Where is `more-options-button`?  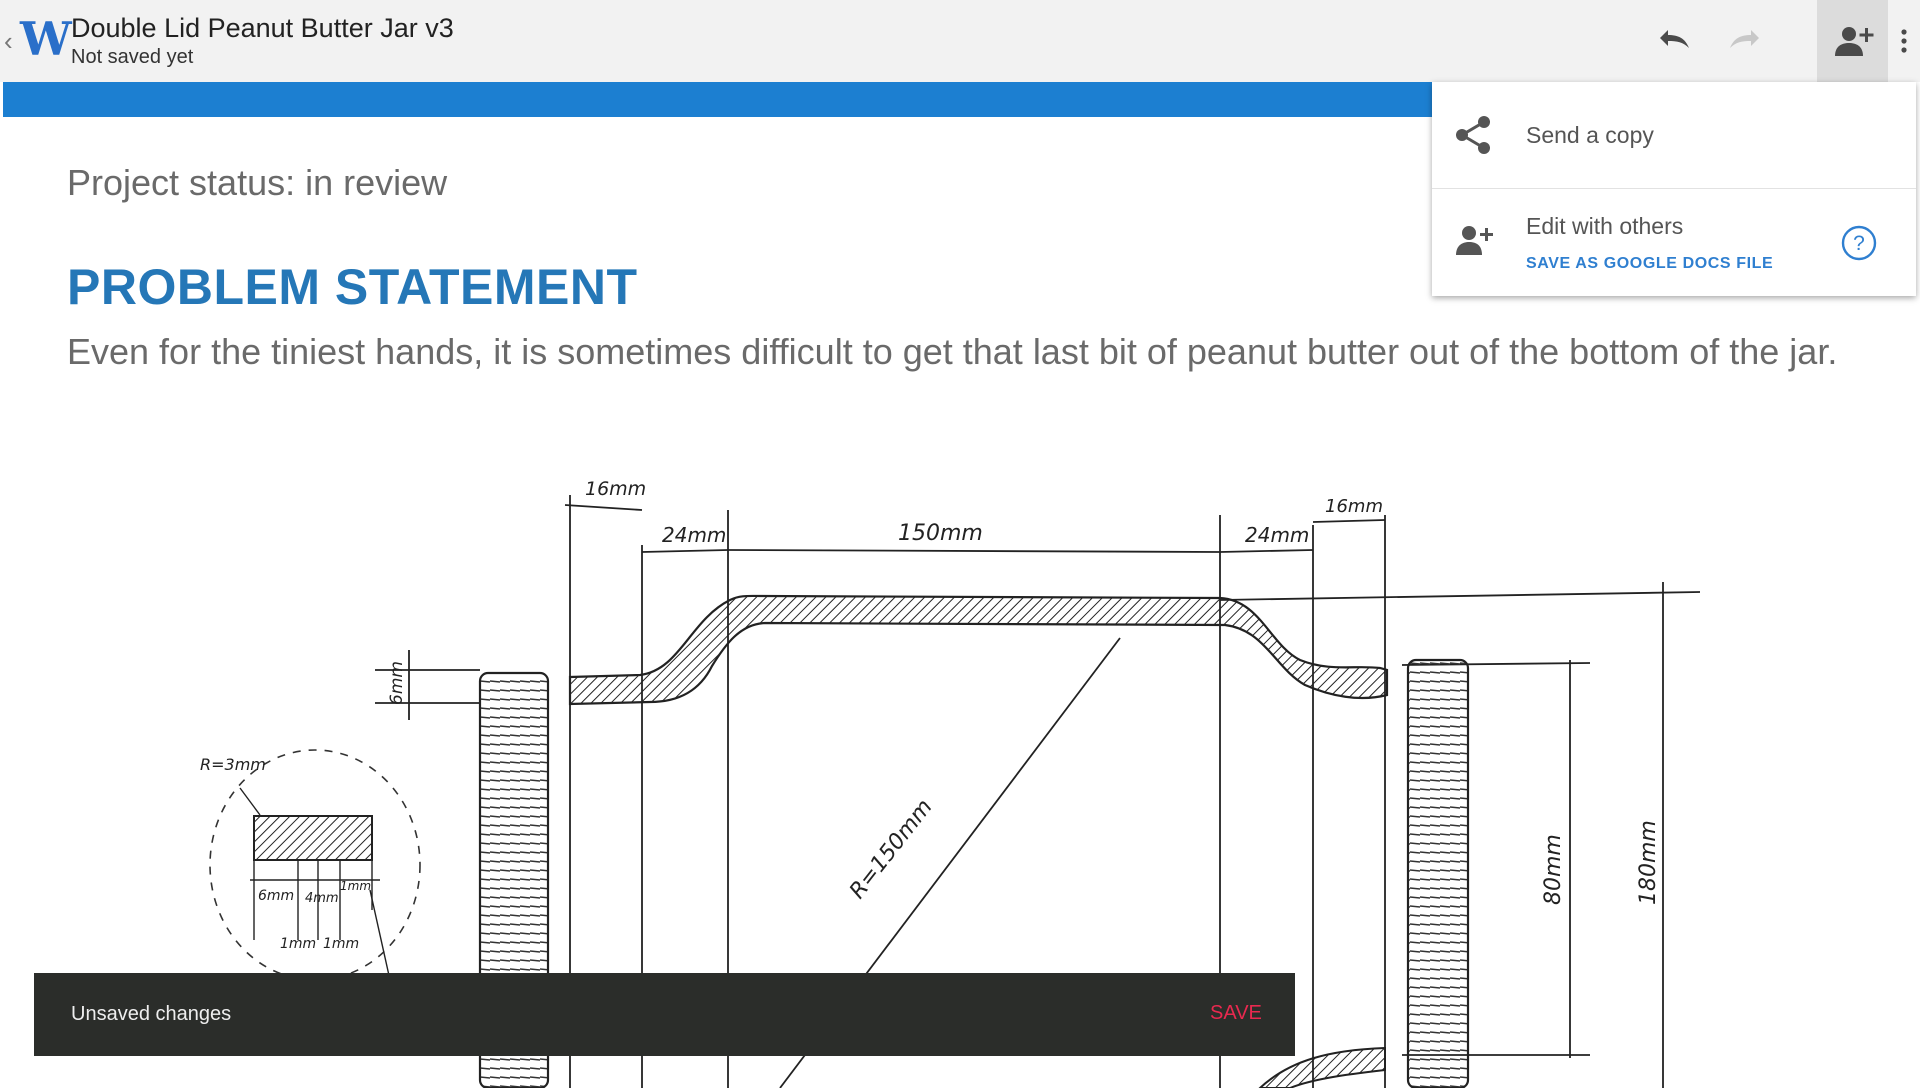 more-options-button is located at coordinates (1904, 41).